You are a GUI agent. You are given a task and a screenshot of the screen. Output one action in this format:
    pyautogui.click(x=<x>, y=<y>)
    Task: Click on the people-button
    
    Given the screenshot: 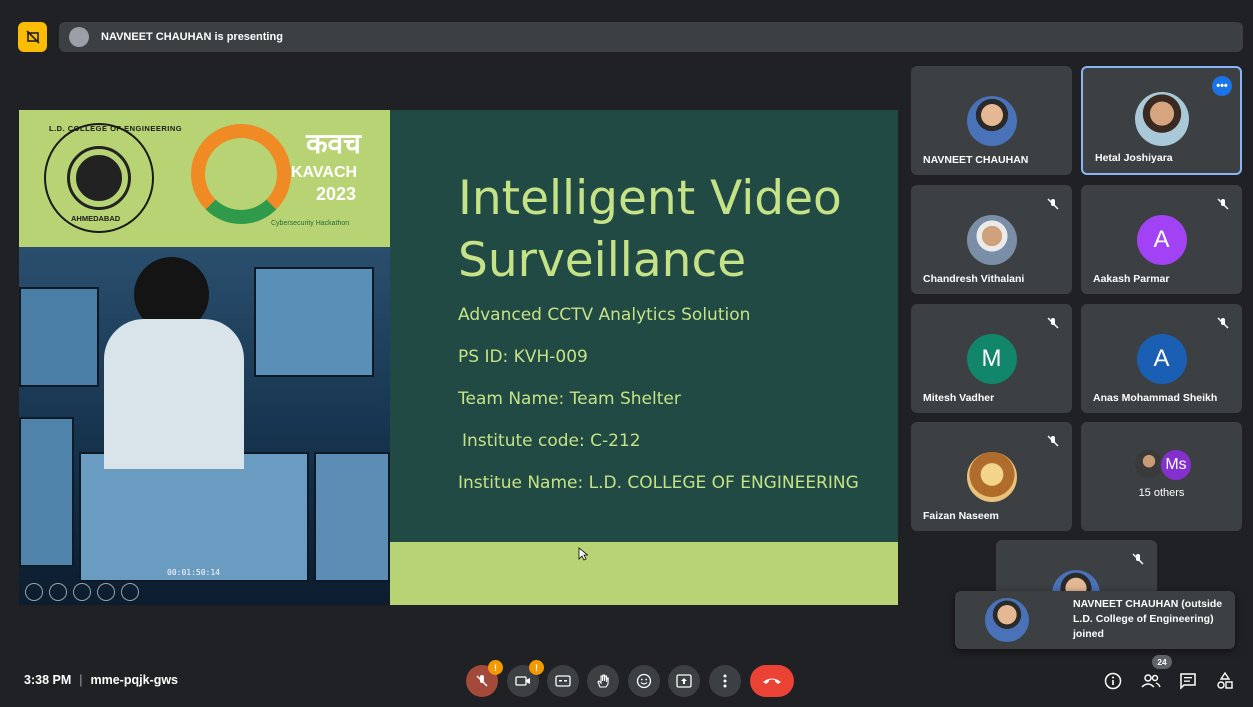 What is the action you would take?
    pyautogui.click(x=1151, y=681)
    